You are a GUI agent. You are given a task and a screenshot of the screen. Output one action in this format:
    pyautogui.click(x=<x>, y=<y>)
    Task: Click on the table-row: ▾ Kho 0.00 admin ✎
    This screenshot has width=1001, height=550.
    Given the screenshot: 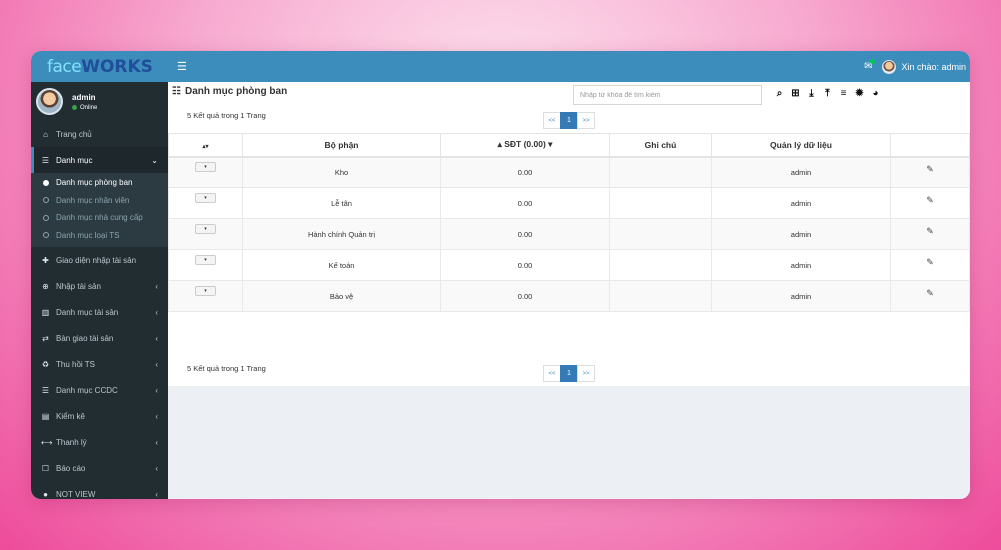 What is the action you would take?
    pyautogui.click(x=569, y=172)
    